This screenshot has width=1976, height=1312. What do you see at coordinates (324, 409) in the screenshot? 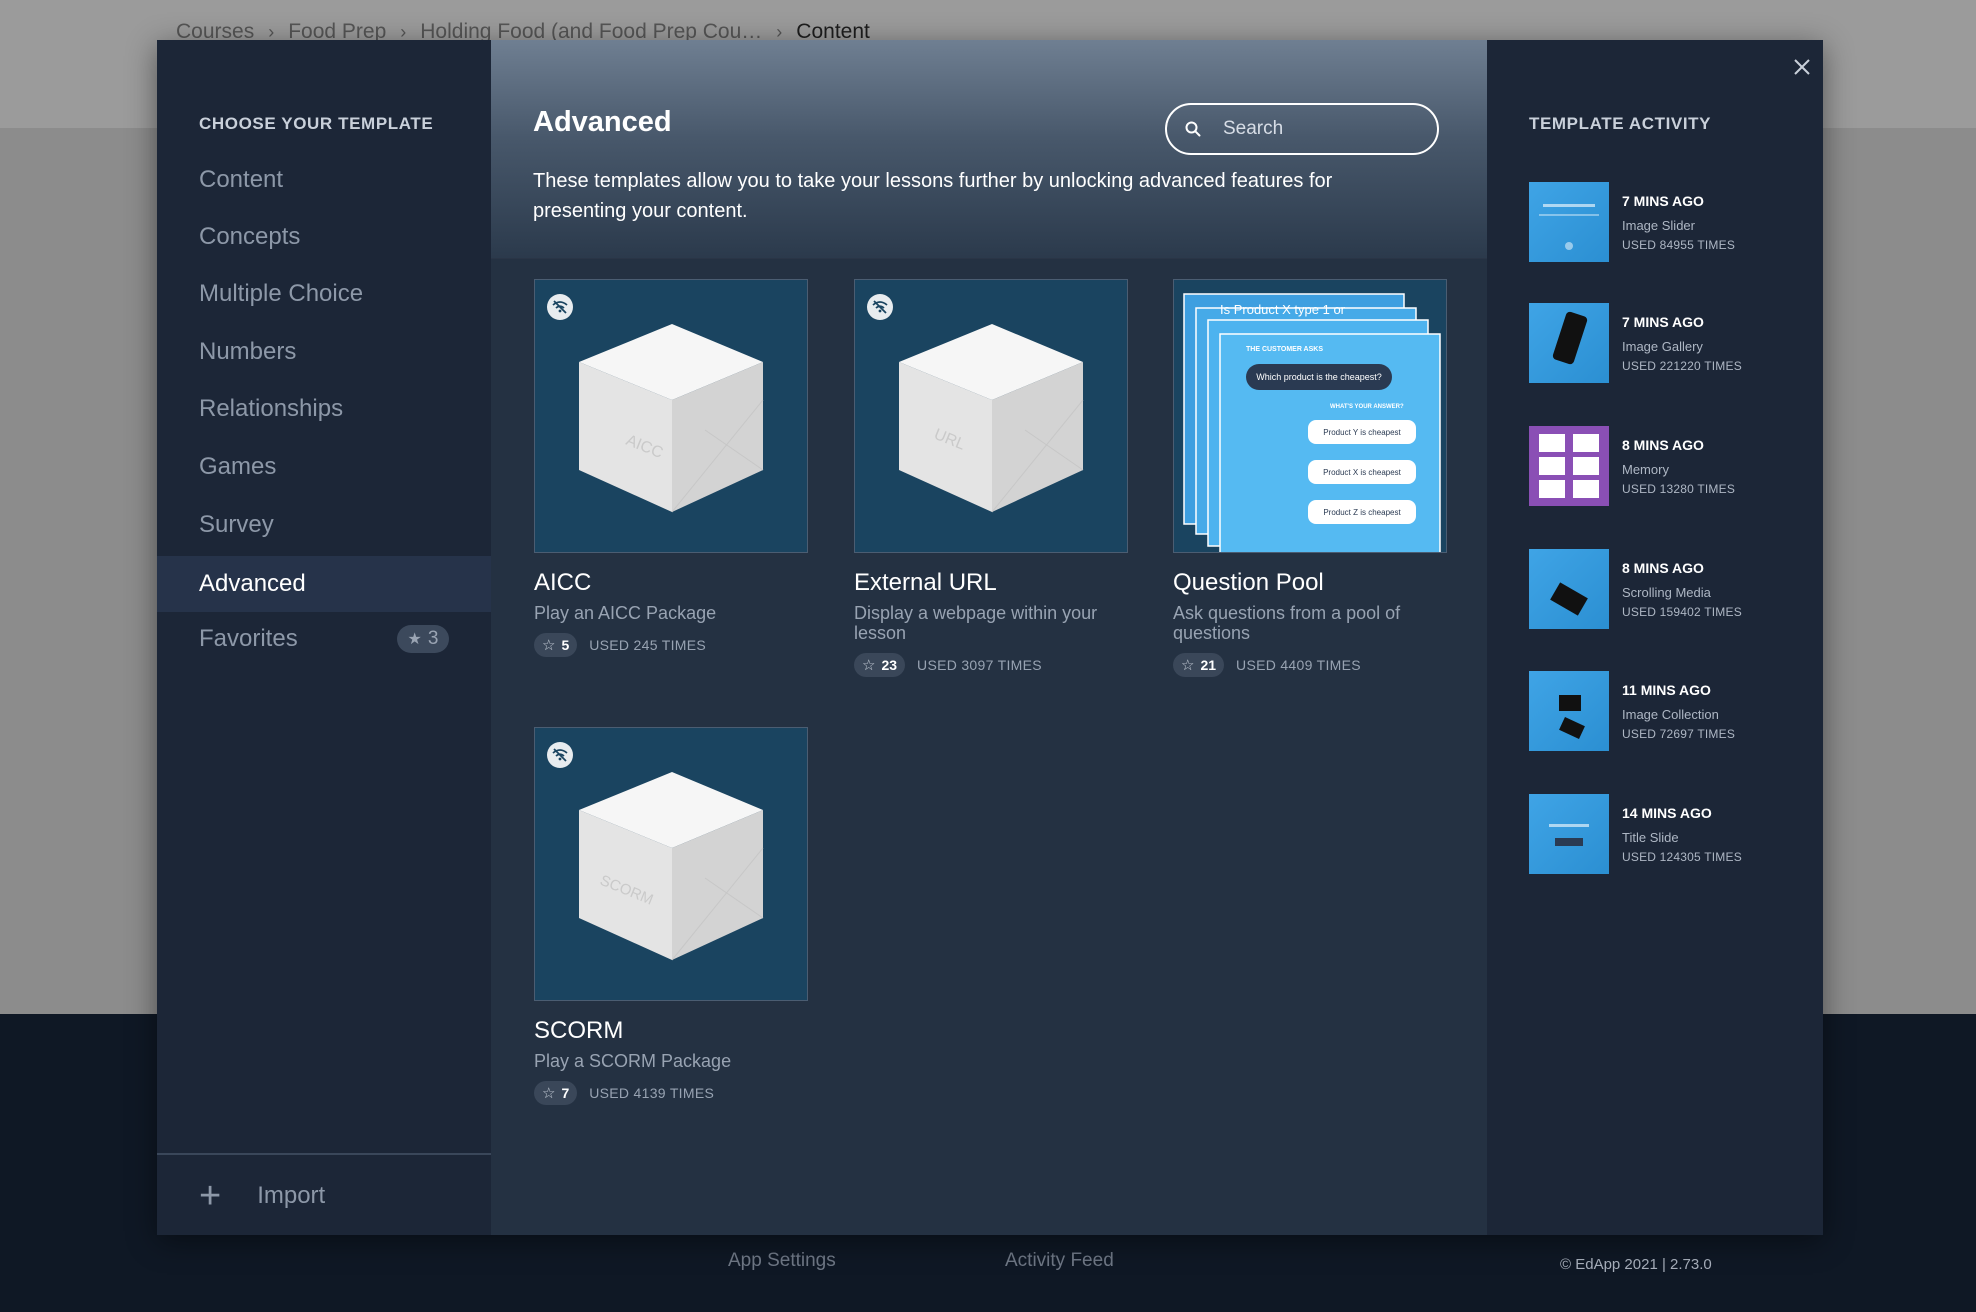
I see `sidebar-item-relationships: Relationships` at bounding box center [324, 409].